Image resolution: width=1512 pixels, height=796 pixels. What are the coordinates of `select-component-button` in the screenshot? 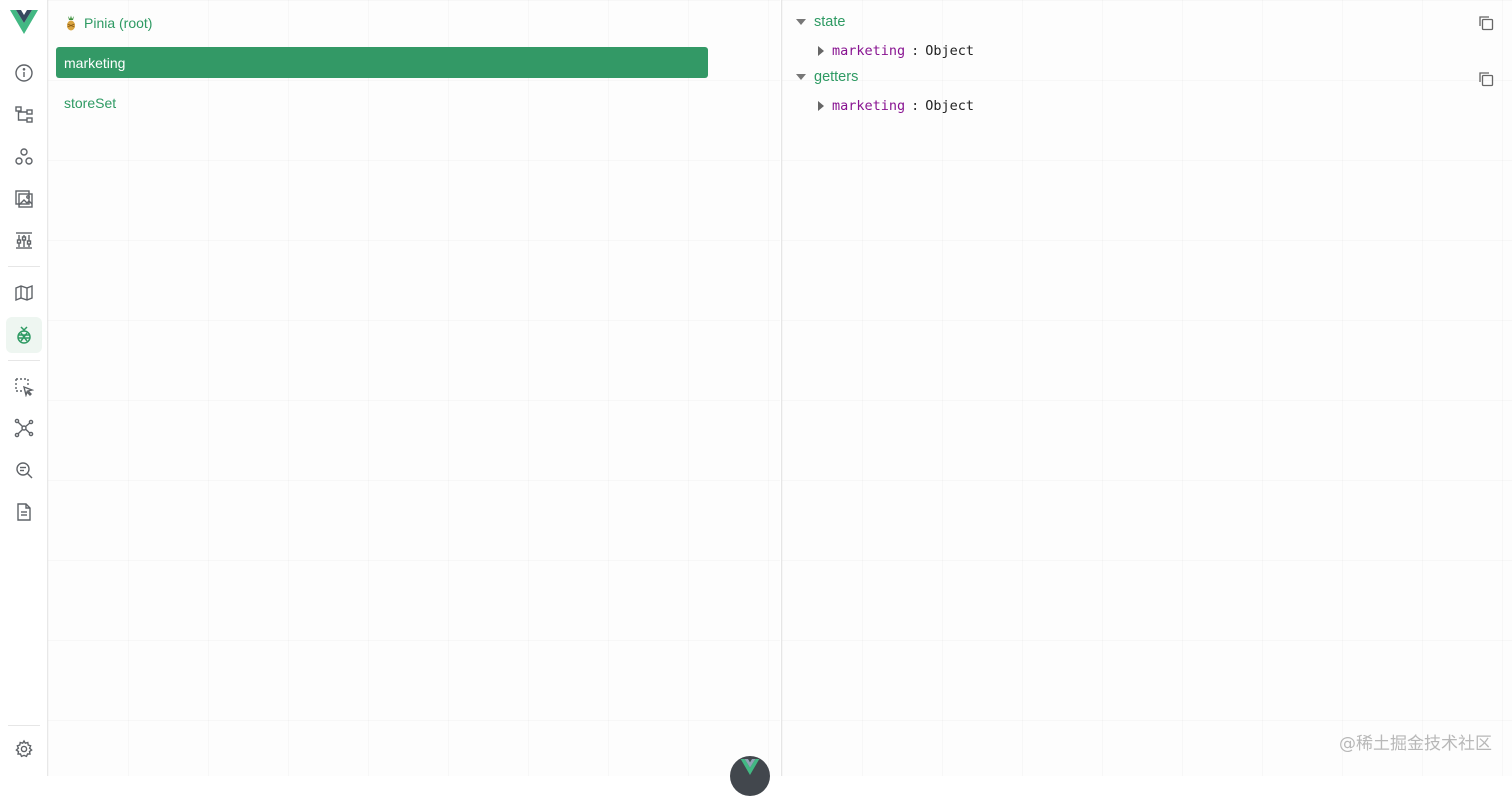 It's located at (24, 387).